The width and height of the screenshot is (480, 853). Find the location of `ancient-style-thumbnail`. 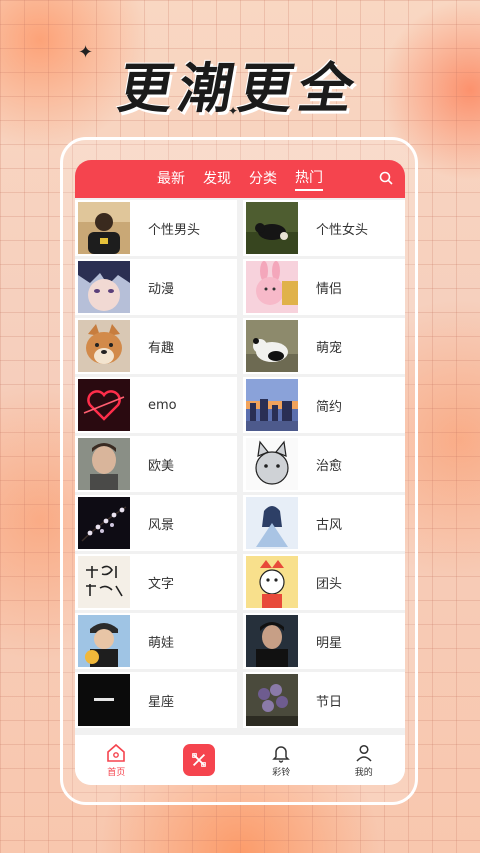

ancient-style-thumbnail is located at coordinates (272, 523).